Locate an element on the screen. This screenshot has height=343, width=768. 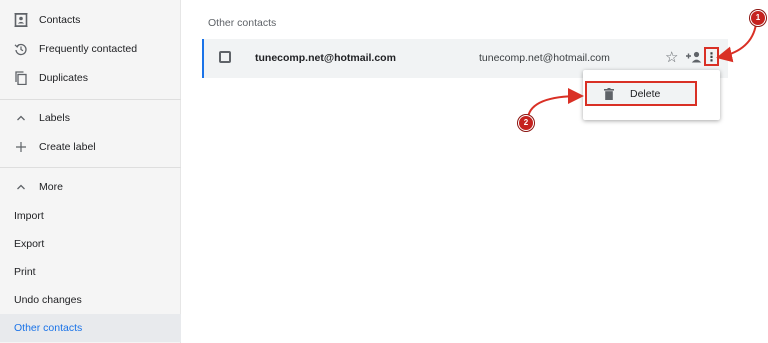
star-outline-icon: ☆ is located at coordinates (671, 57).